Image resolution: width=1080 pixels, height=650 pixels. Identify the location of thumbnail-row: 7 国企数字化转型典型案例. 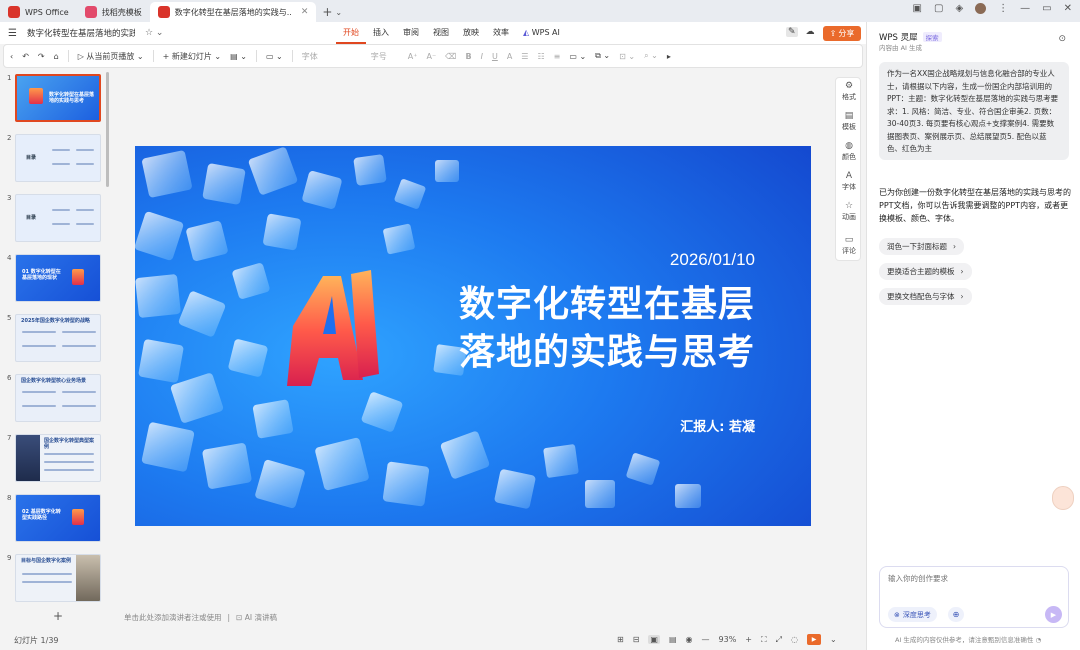
(56, 458).